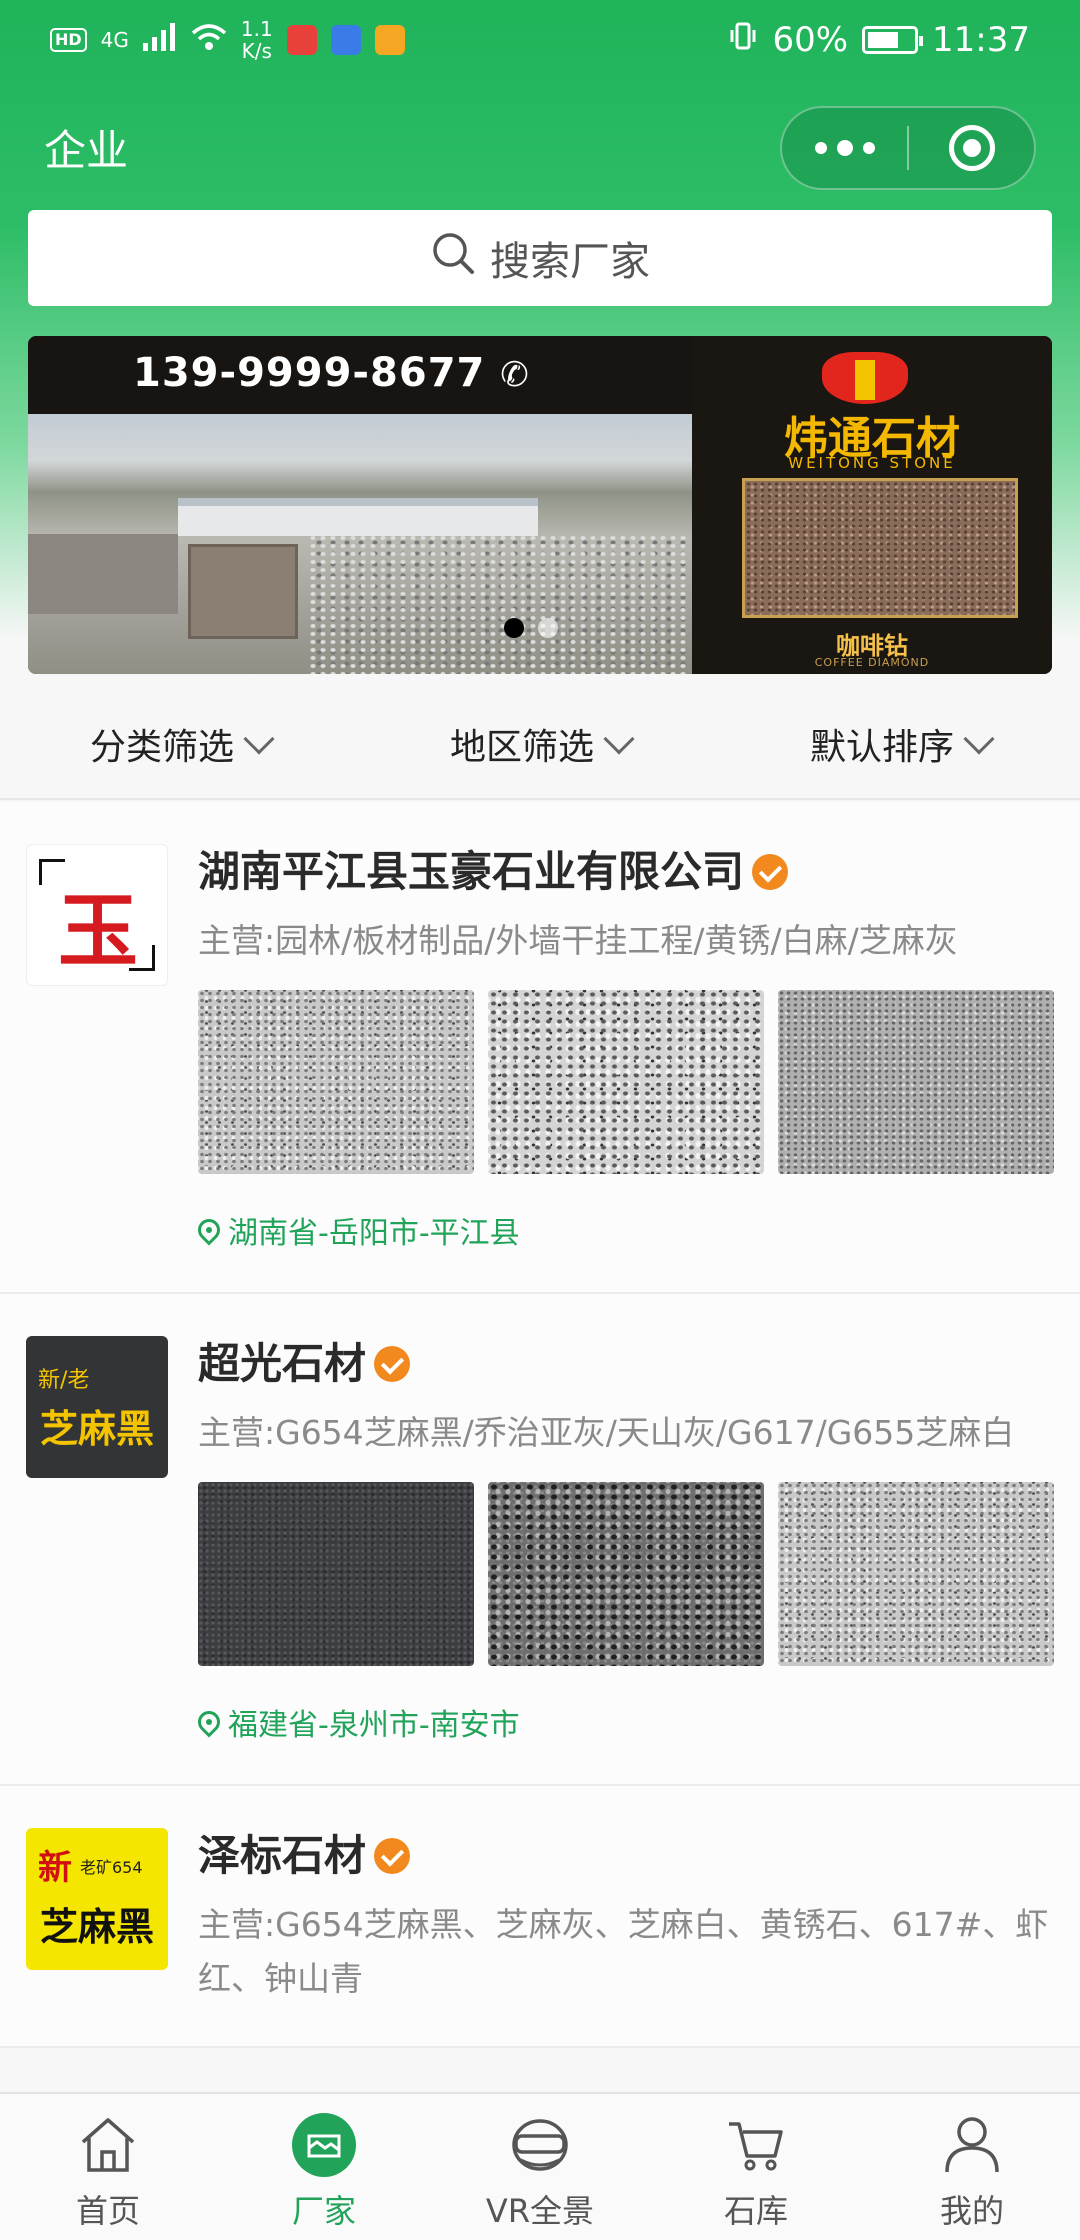 Image resolution: width=1080 pixels, height=2240 pixels. I want to click on title-bar: 企业, so click(540, 147).